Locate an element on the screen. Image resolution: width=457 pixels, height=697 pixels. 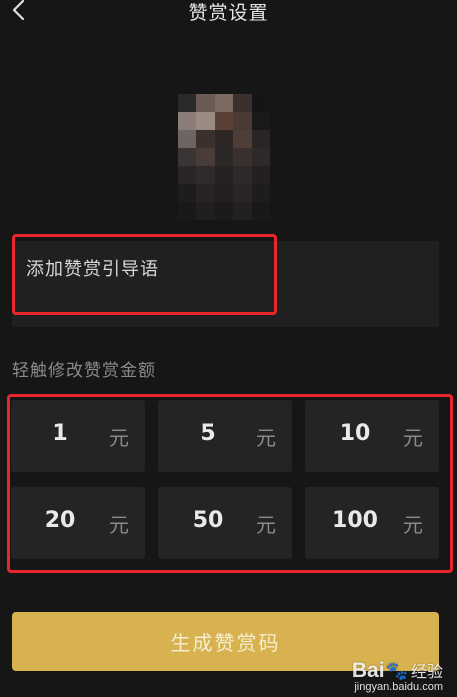
amount-value: 5 is located at coordinates (208, 433).